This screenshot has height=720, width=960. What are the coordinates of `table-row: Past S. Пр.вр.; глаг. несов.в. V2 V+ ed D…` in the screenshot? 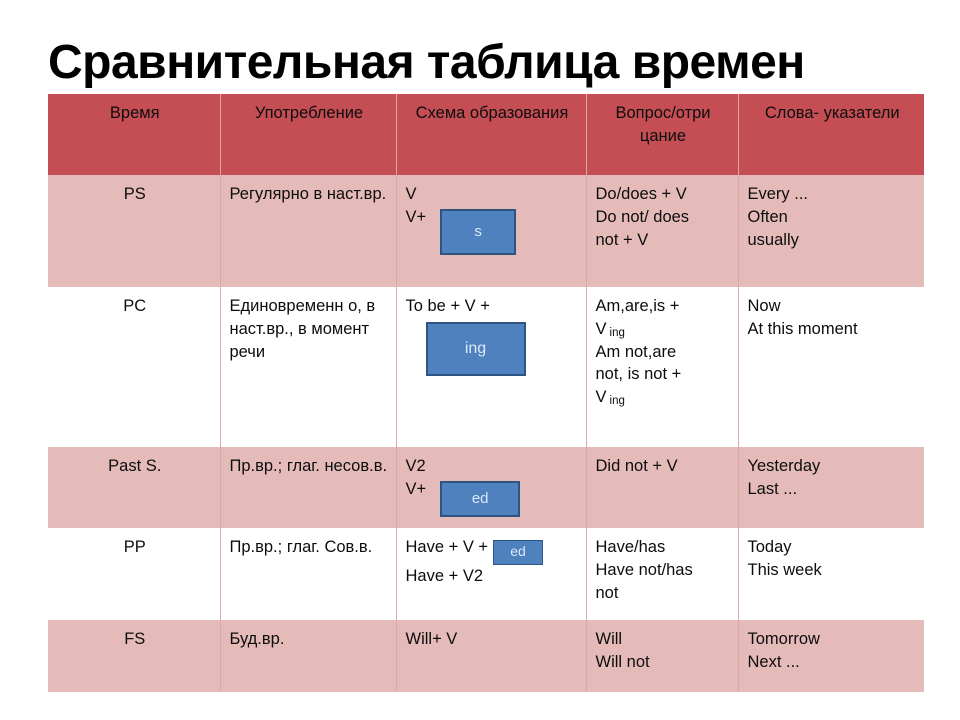 It's located at (486, 487).